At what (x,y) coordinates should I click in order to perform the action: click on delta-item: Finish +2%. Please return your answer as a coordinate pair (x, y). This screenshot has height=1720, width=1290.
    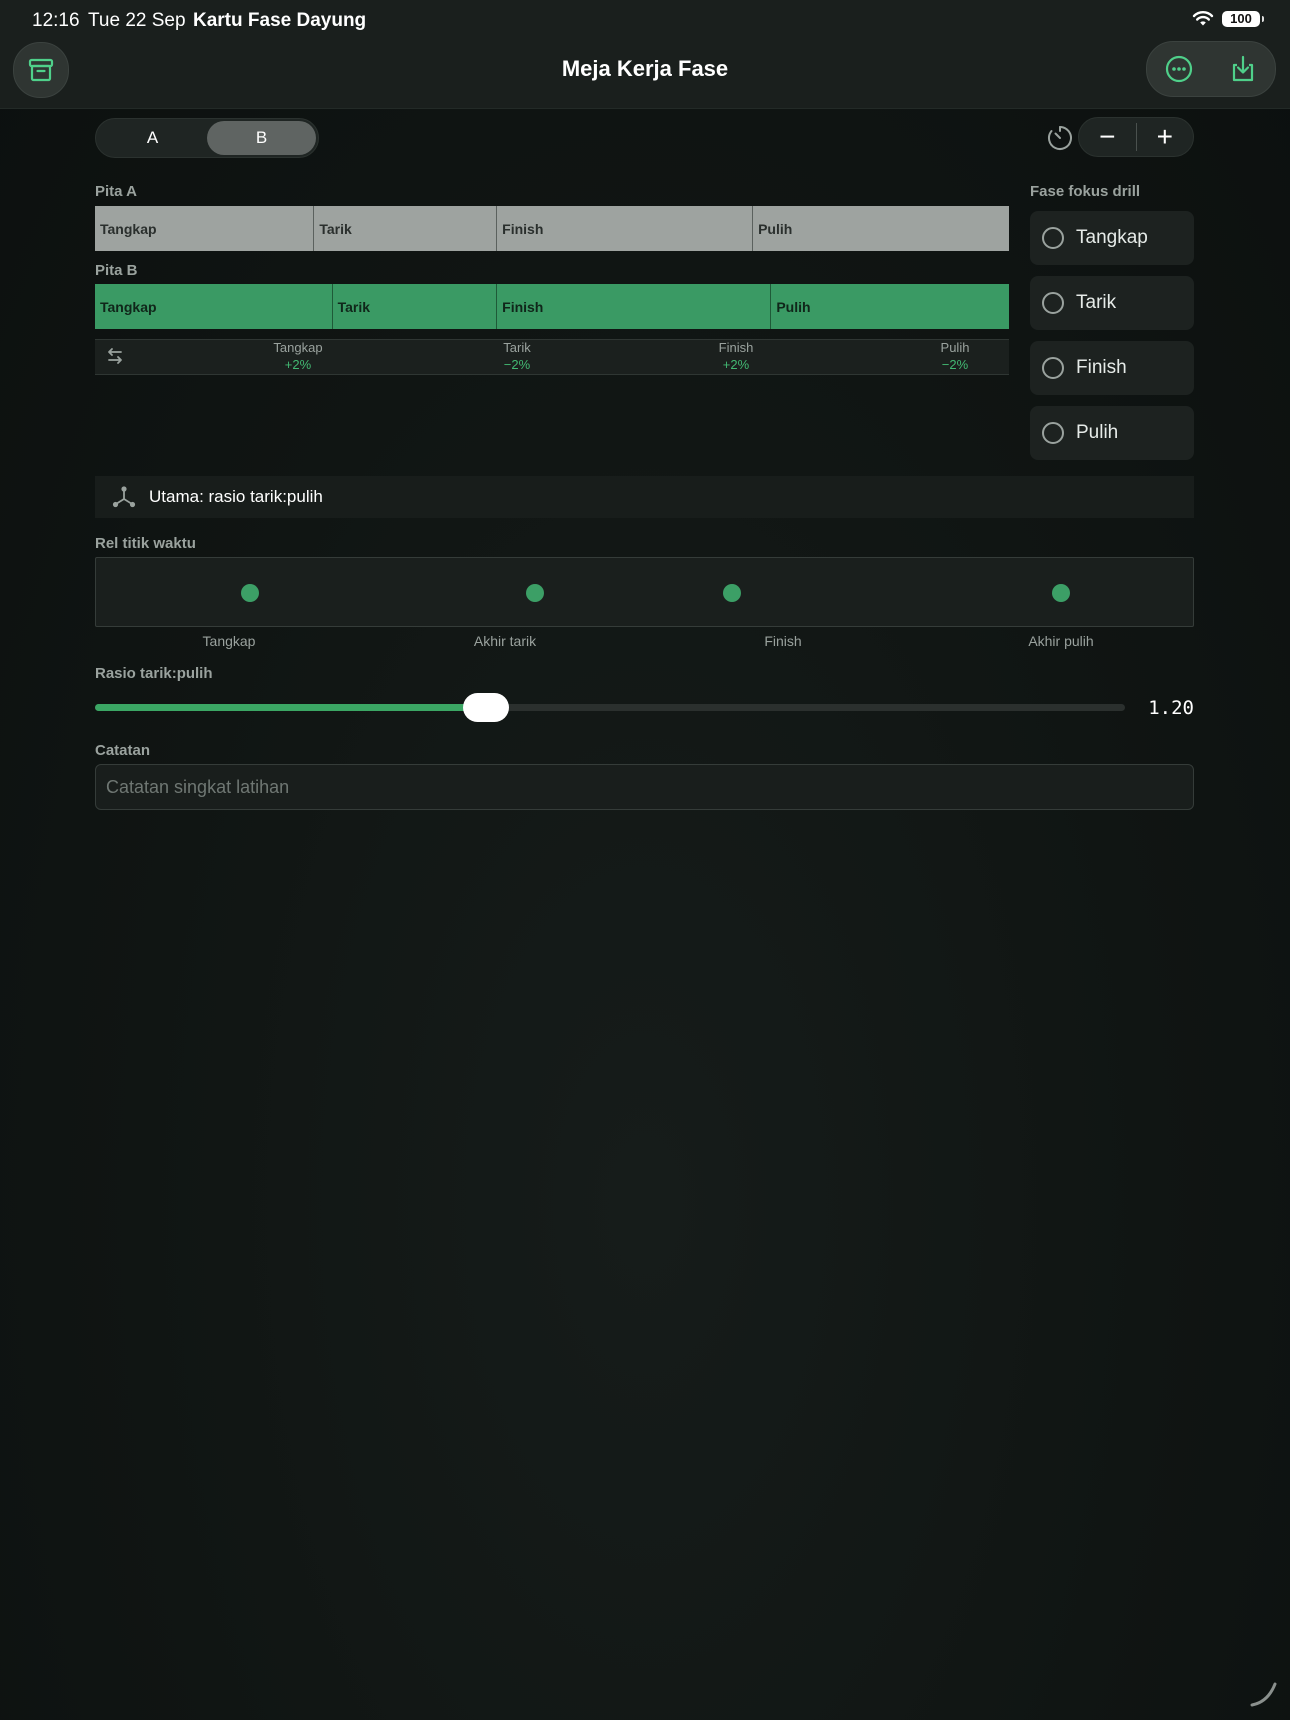
    Looking at the image, I should click on (736, 356).